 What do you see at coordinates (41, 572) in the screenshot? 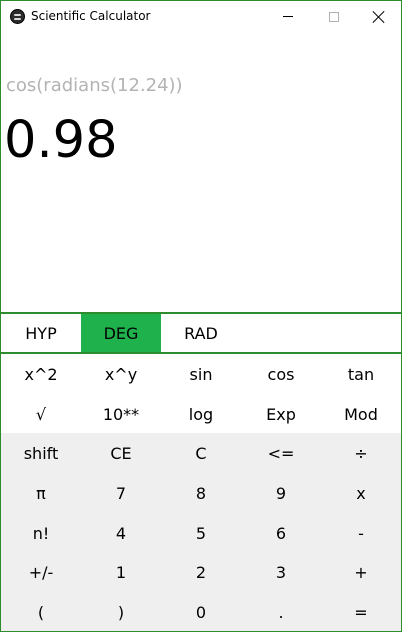
I see `negate-key: +/-` at bounding box center [41, 572].